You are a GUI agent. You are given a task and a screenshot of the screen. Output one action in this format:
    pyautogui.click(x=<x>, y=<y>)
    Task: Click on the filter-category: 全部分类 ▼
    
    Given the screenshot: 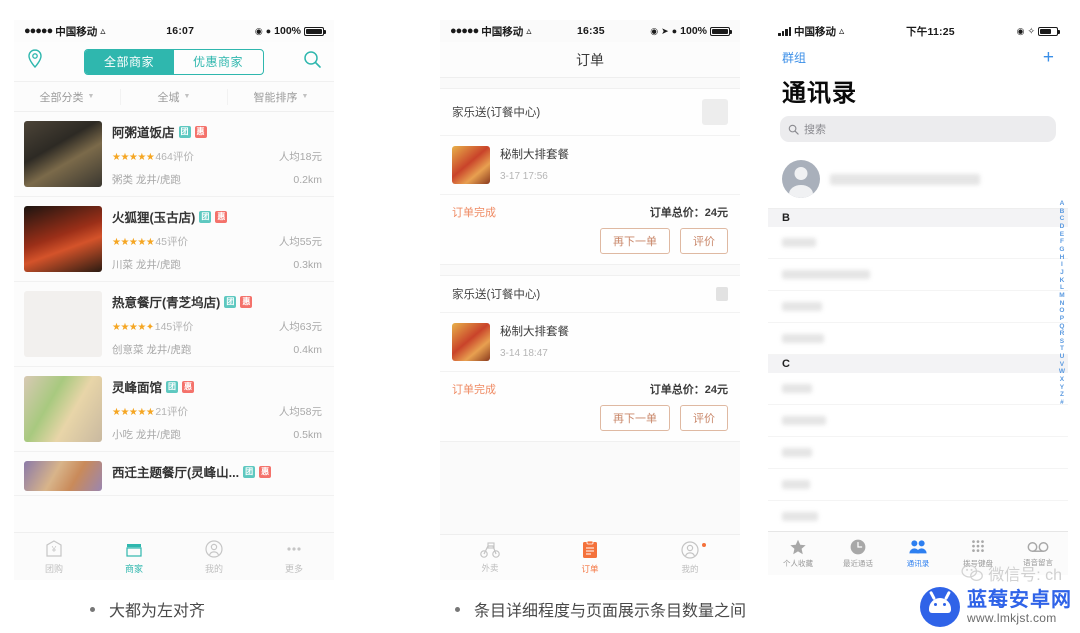 What is the action you would take?
    pyautogui.click(x=67, y=96)
    